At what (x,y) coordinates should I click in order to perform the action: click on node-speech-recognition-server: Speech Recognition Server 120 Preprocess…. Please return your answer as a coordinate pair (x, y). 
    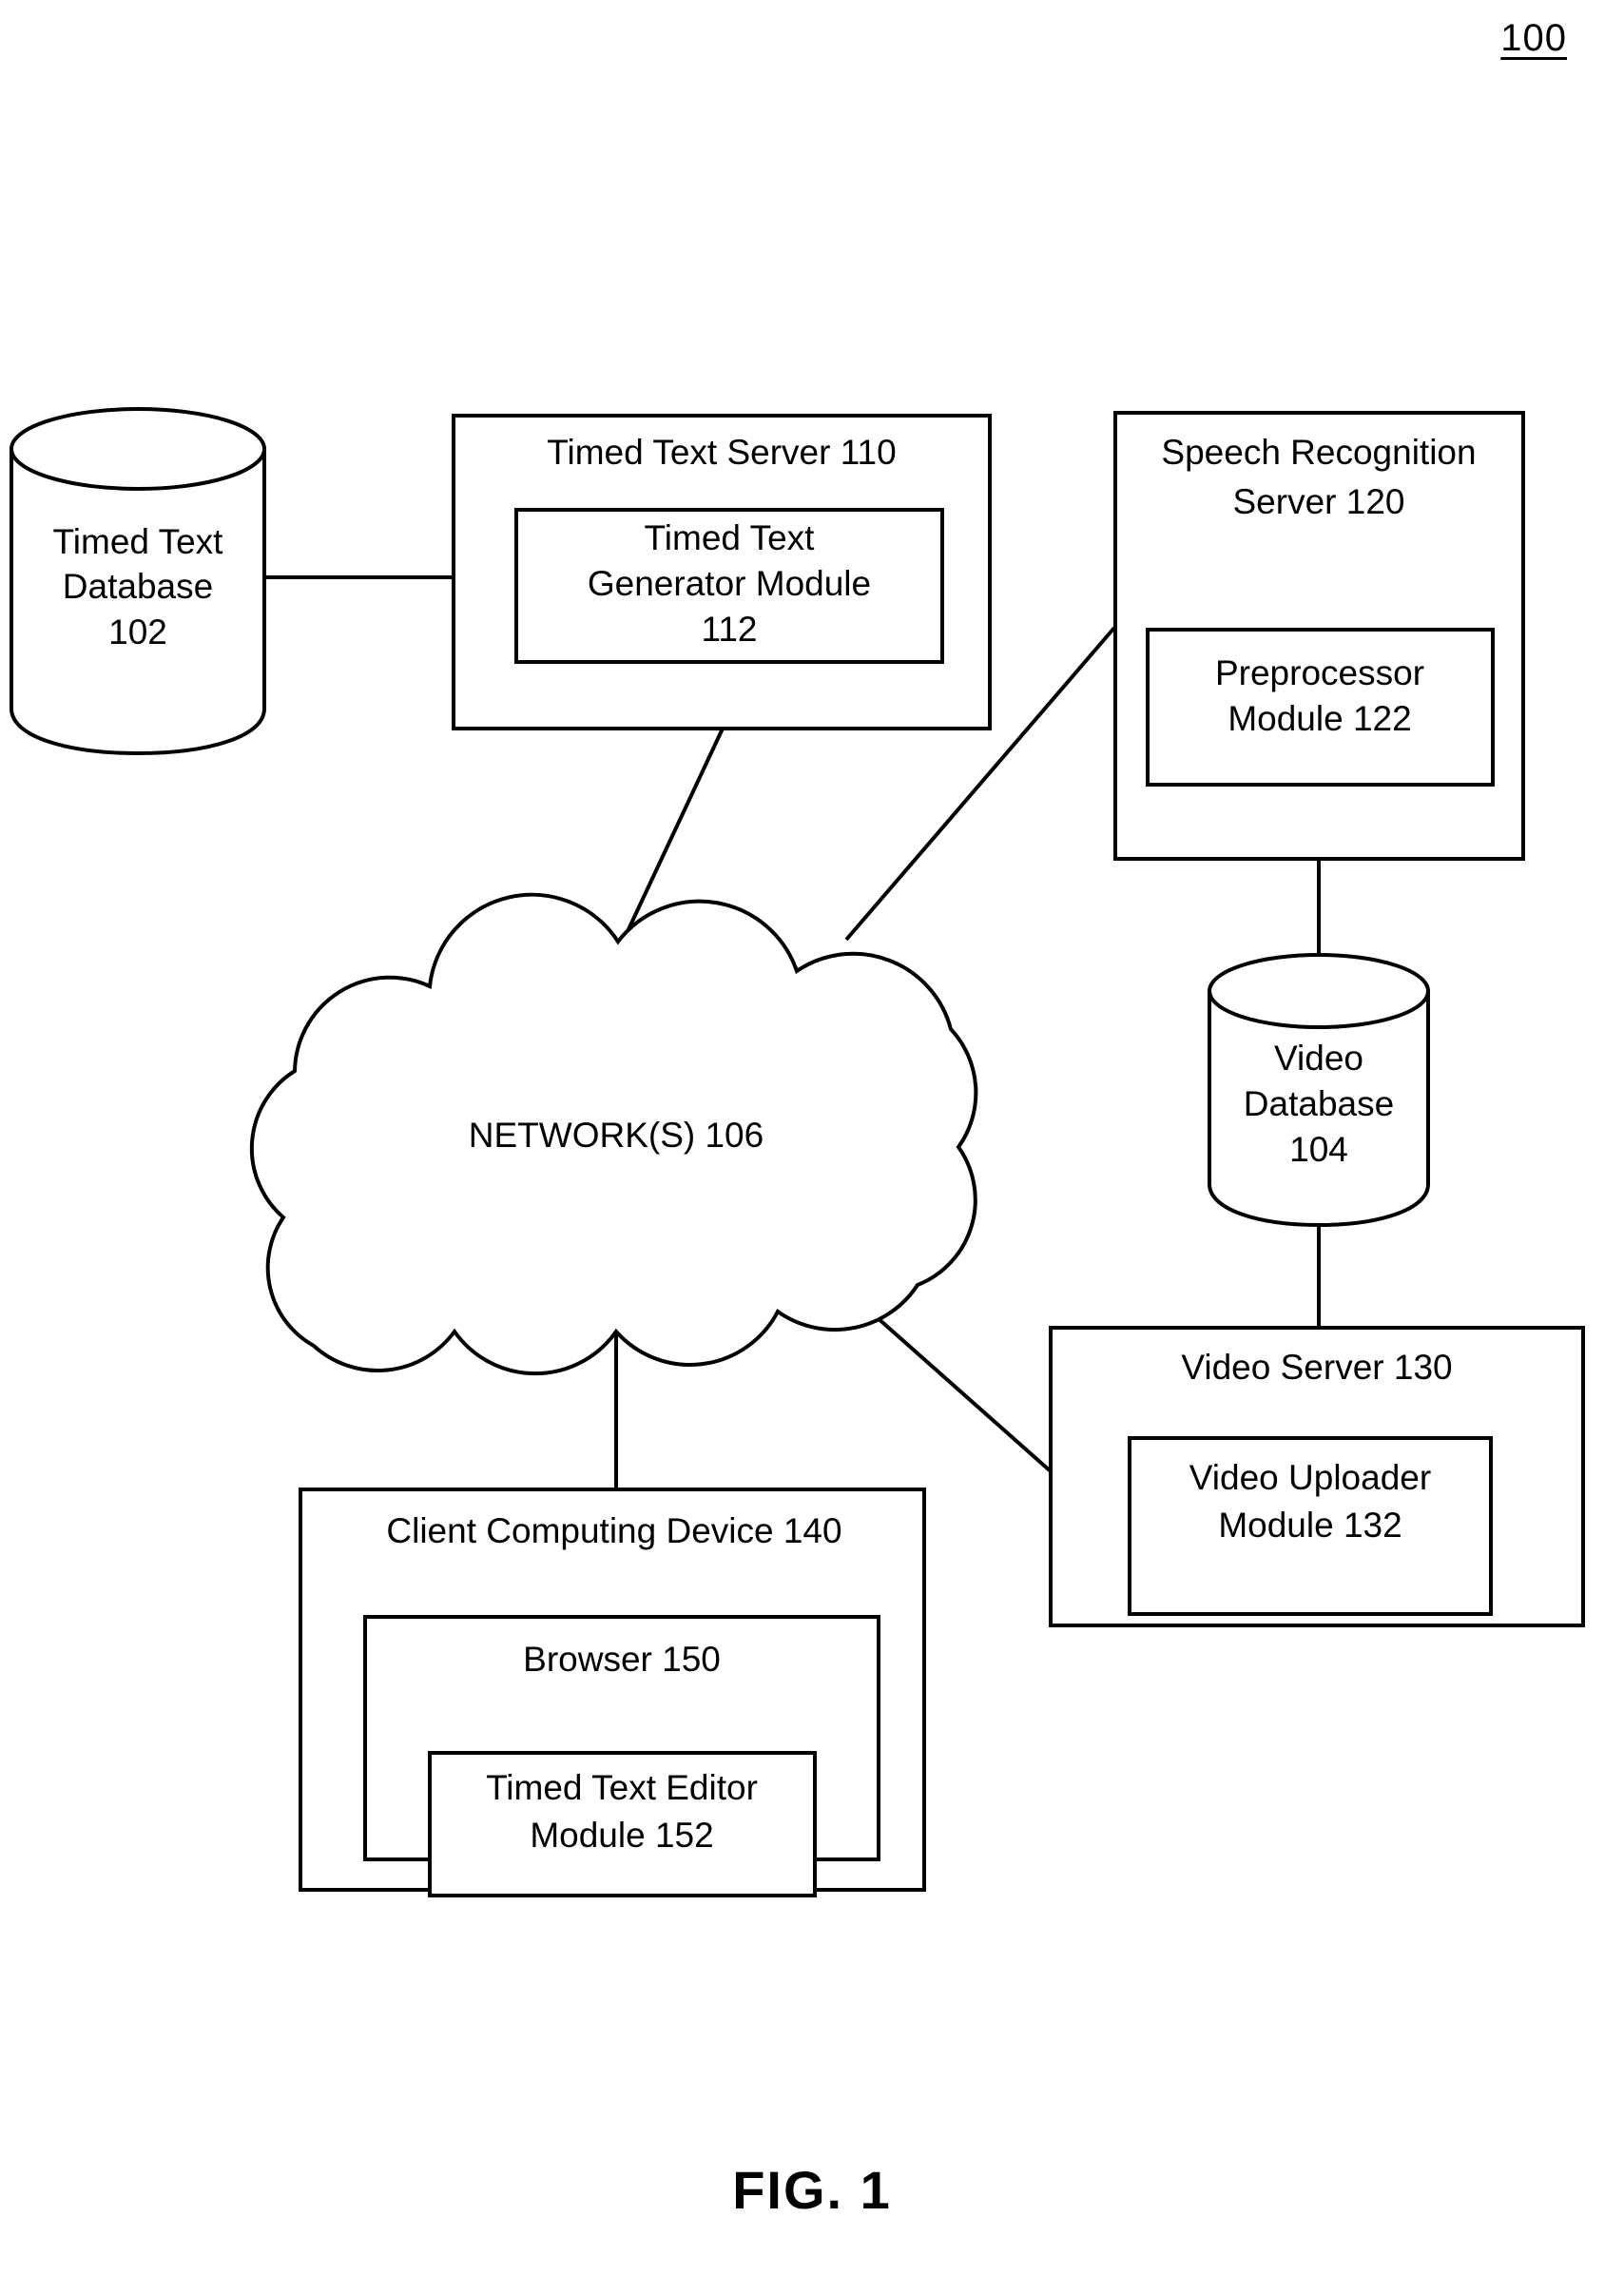
    Looking at the image, I should click on (1319, 636).